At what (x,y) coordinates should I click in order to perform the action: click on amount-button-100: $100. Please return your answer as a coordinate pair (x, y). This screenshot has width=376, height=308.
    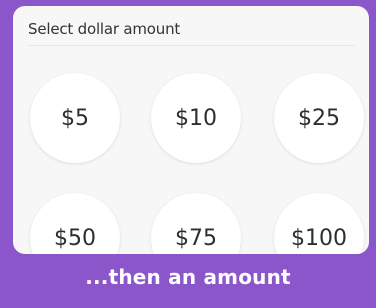
    Looking at the image, I should click on (319, 223).